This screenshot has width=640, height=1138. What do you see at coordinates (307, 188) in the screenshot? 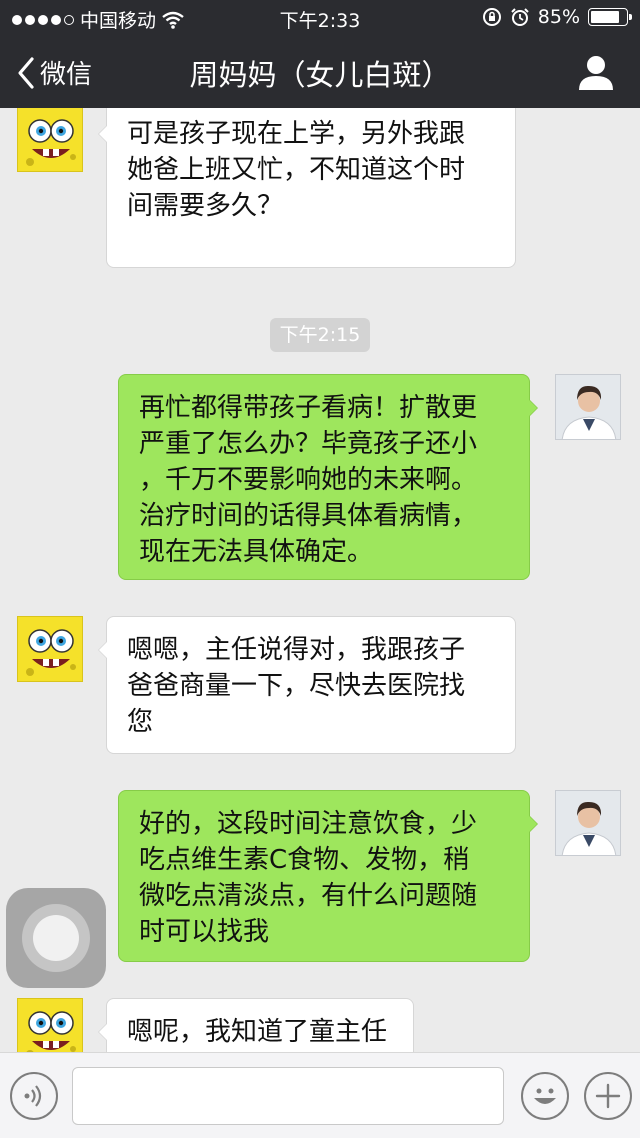
I see `message-bubble-incoming: 可是孩子现在上学，另外我跟 她爸上班又忙，不知道这个时 间需要多久？` at bounding box center [307, 188].